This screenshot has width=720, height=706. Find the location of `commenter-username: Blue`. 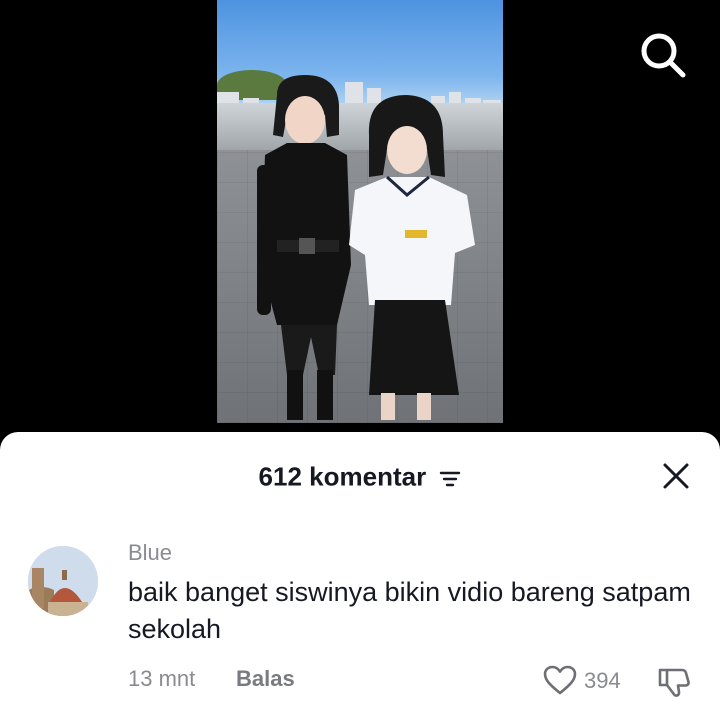

commenter-username: Blue is located at coordinates (150, 553).